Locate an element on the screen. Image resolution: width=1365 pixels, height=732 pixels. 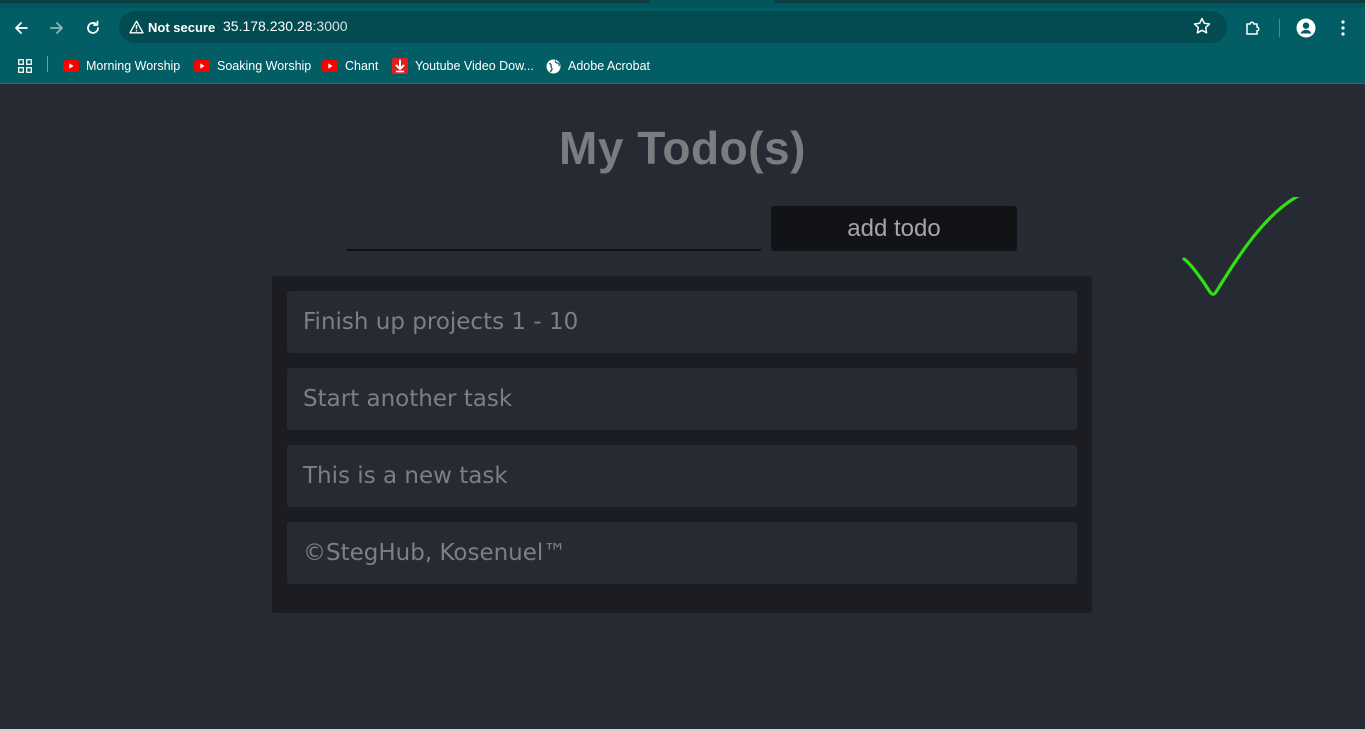
apps-grid-icon is located at coordinates (25, 66).